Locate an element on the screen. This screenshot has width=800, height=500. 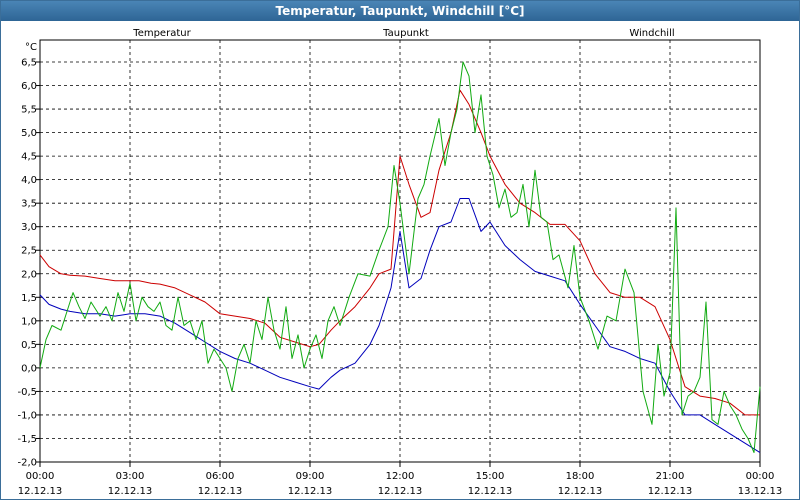
y-tick-label: 5,0 is located at coordinates (29, 133).